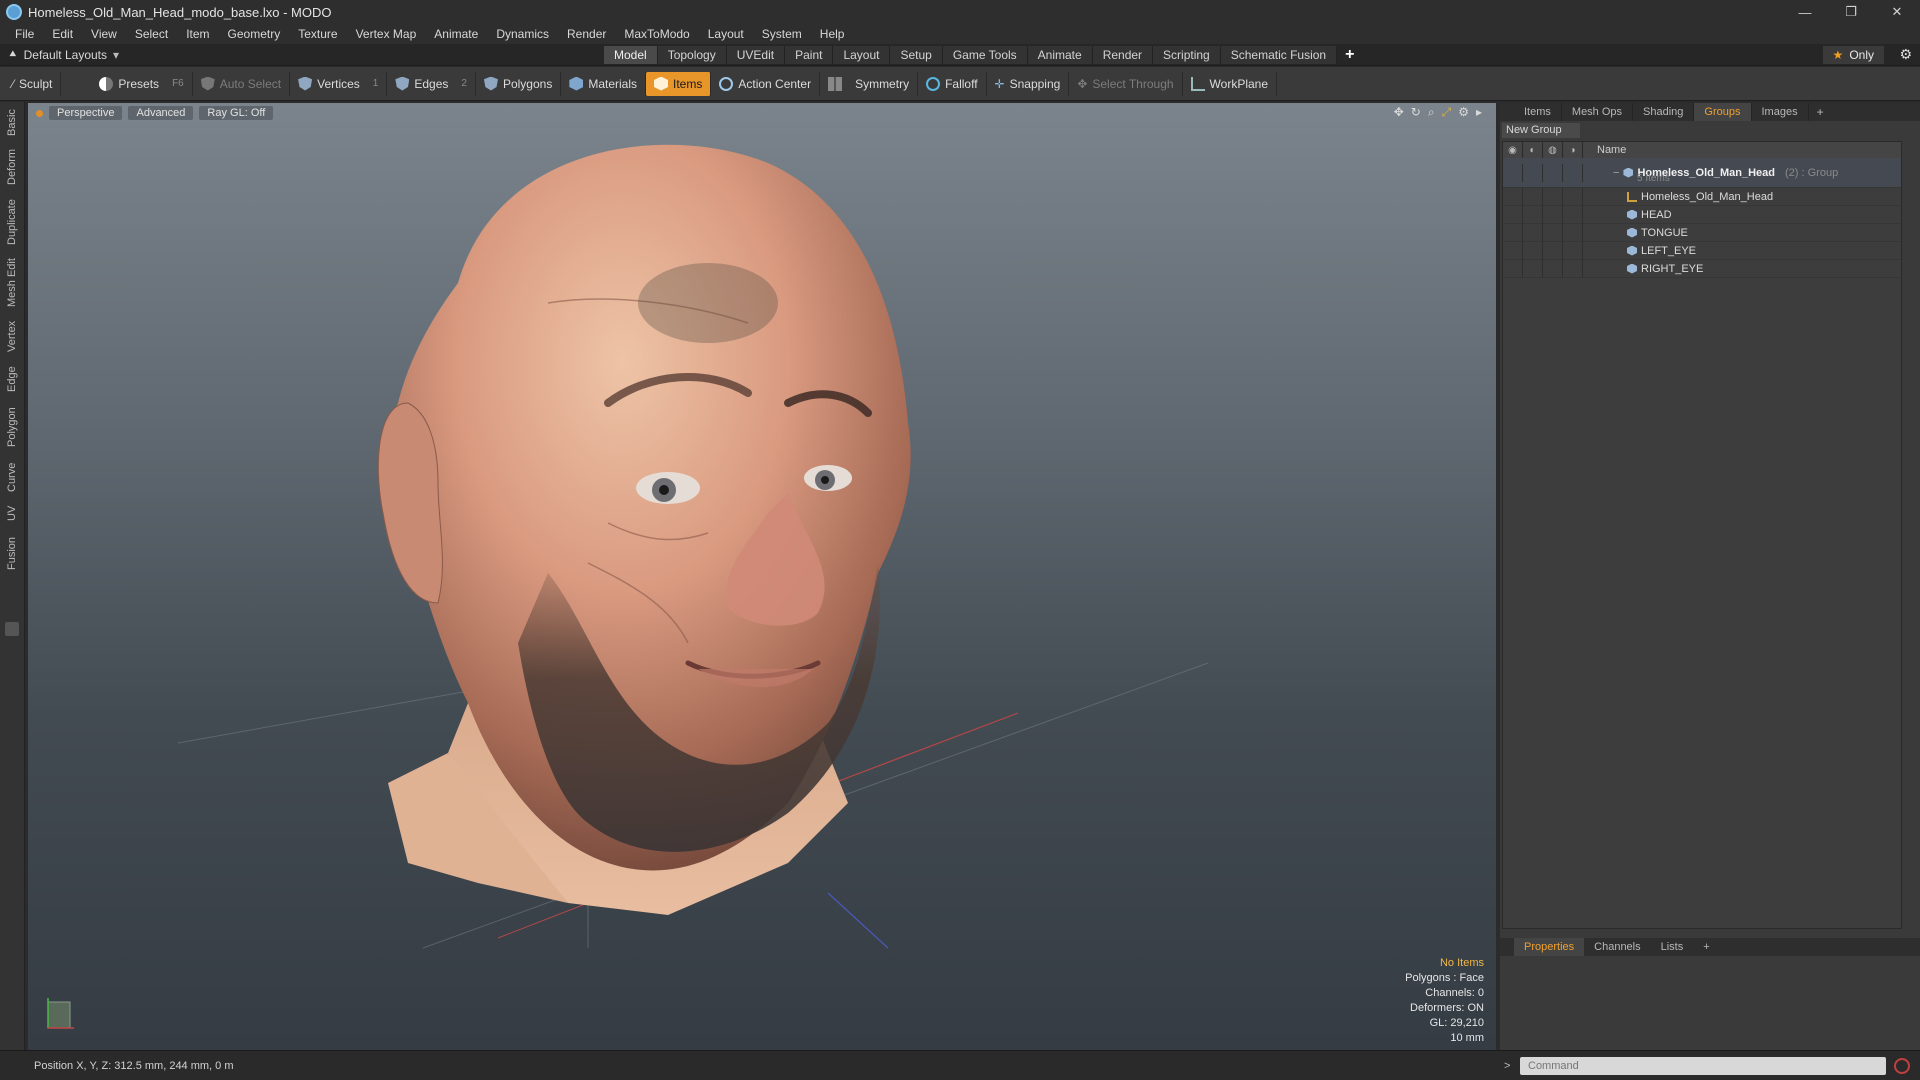 The image size is (1920, 1080). What do you see at coordinates (522, 34) in the screenshot?
I see `menu-dynamics: Dynamics` at bounding box center [522, 34].